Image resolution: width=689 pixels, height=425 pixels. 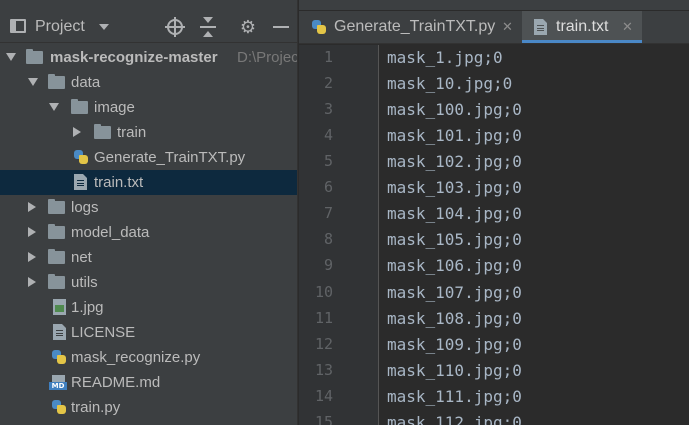 What do you see at coordinates (248, 27) in the screenshot?
I see `gear-icon: ⚙` at bounding box center [248, 27].